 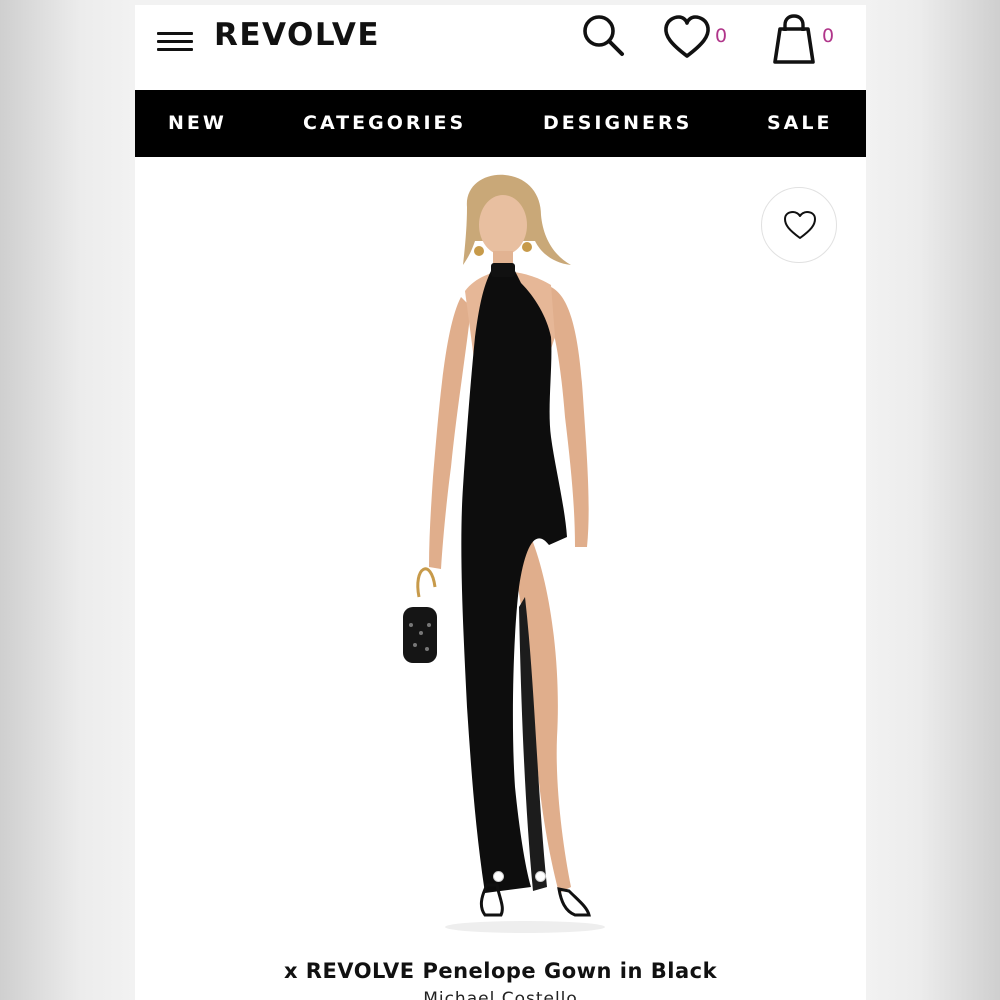 What do you see at coordinates (794, 39) in the screenshot?
I see `shopping-bag-icon` at bounding box center [794, 39].